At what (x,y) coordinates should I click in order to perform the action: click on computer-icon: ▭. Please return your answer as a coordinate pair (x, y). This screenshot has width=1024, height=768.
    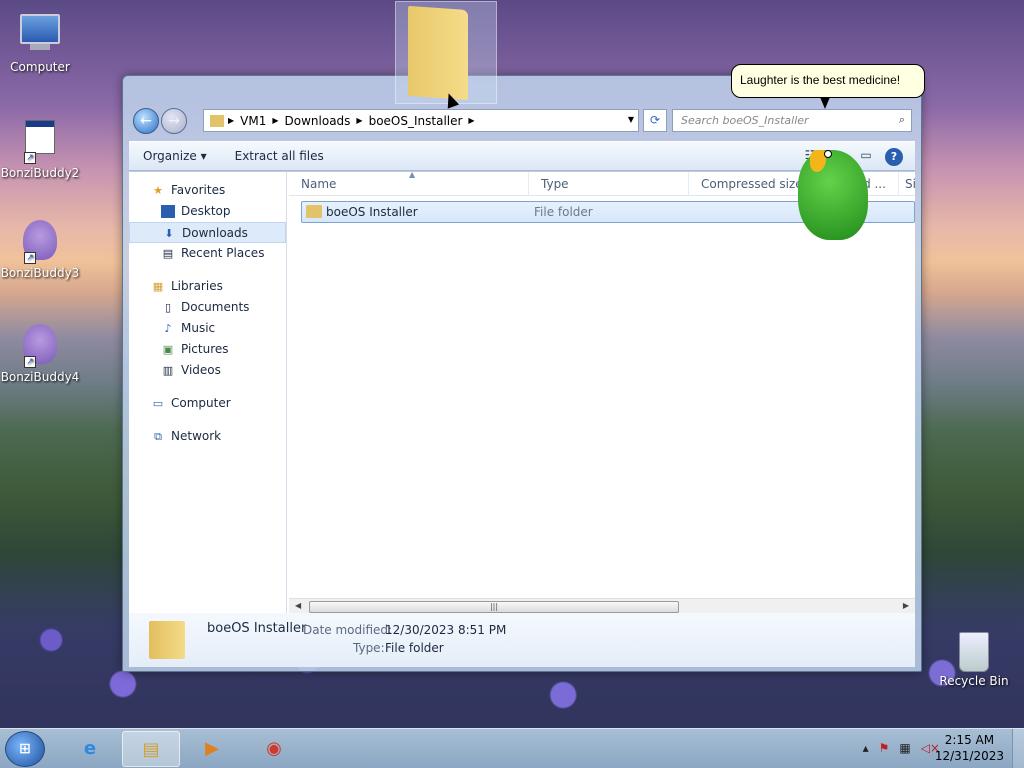
    Looking at the image, I should click on (158, 403).